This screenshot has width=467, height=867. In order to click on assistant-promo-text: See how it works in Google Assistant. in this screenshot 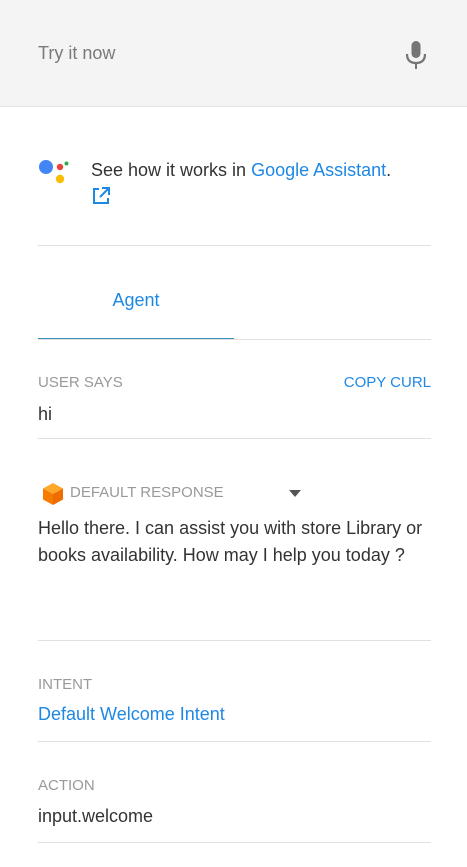, I will do `click(241, 170)`.